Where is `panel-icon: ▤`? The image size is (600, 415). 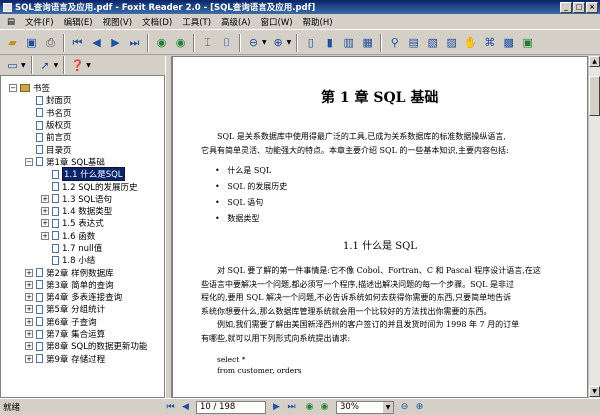 panel-icon: ▤ is located at coordinates (413, 43).